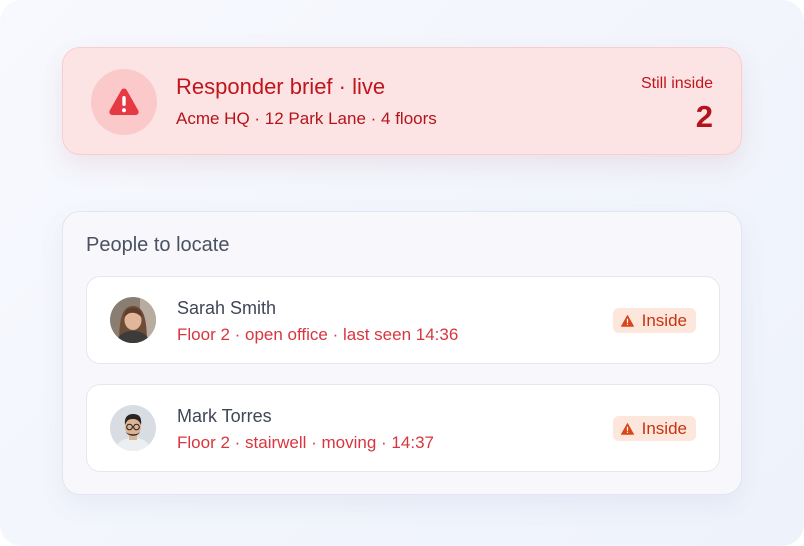 Image resolution: width=804 pixels, height=546 pixels. What do you see at coordinates (306, 118) in the screenshot?
I see `alert-location: Acme HQ · 12 Park Lane · 4 floors` at bounding box center [306, 118].